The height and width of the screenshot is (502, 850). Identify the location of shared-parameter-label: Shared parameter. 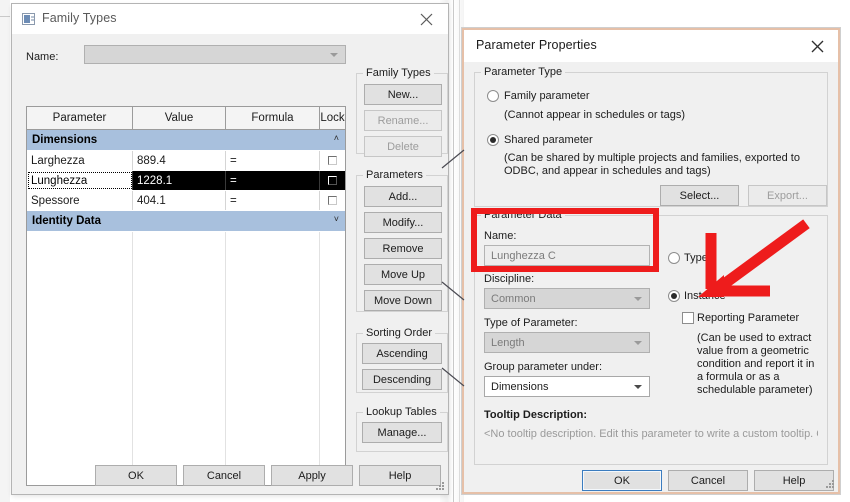
(548, 140).